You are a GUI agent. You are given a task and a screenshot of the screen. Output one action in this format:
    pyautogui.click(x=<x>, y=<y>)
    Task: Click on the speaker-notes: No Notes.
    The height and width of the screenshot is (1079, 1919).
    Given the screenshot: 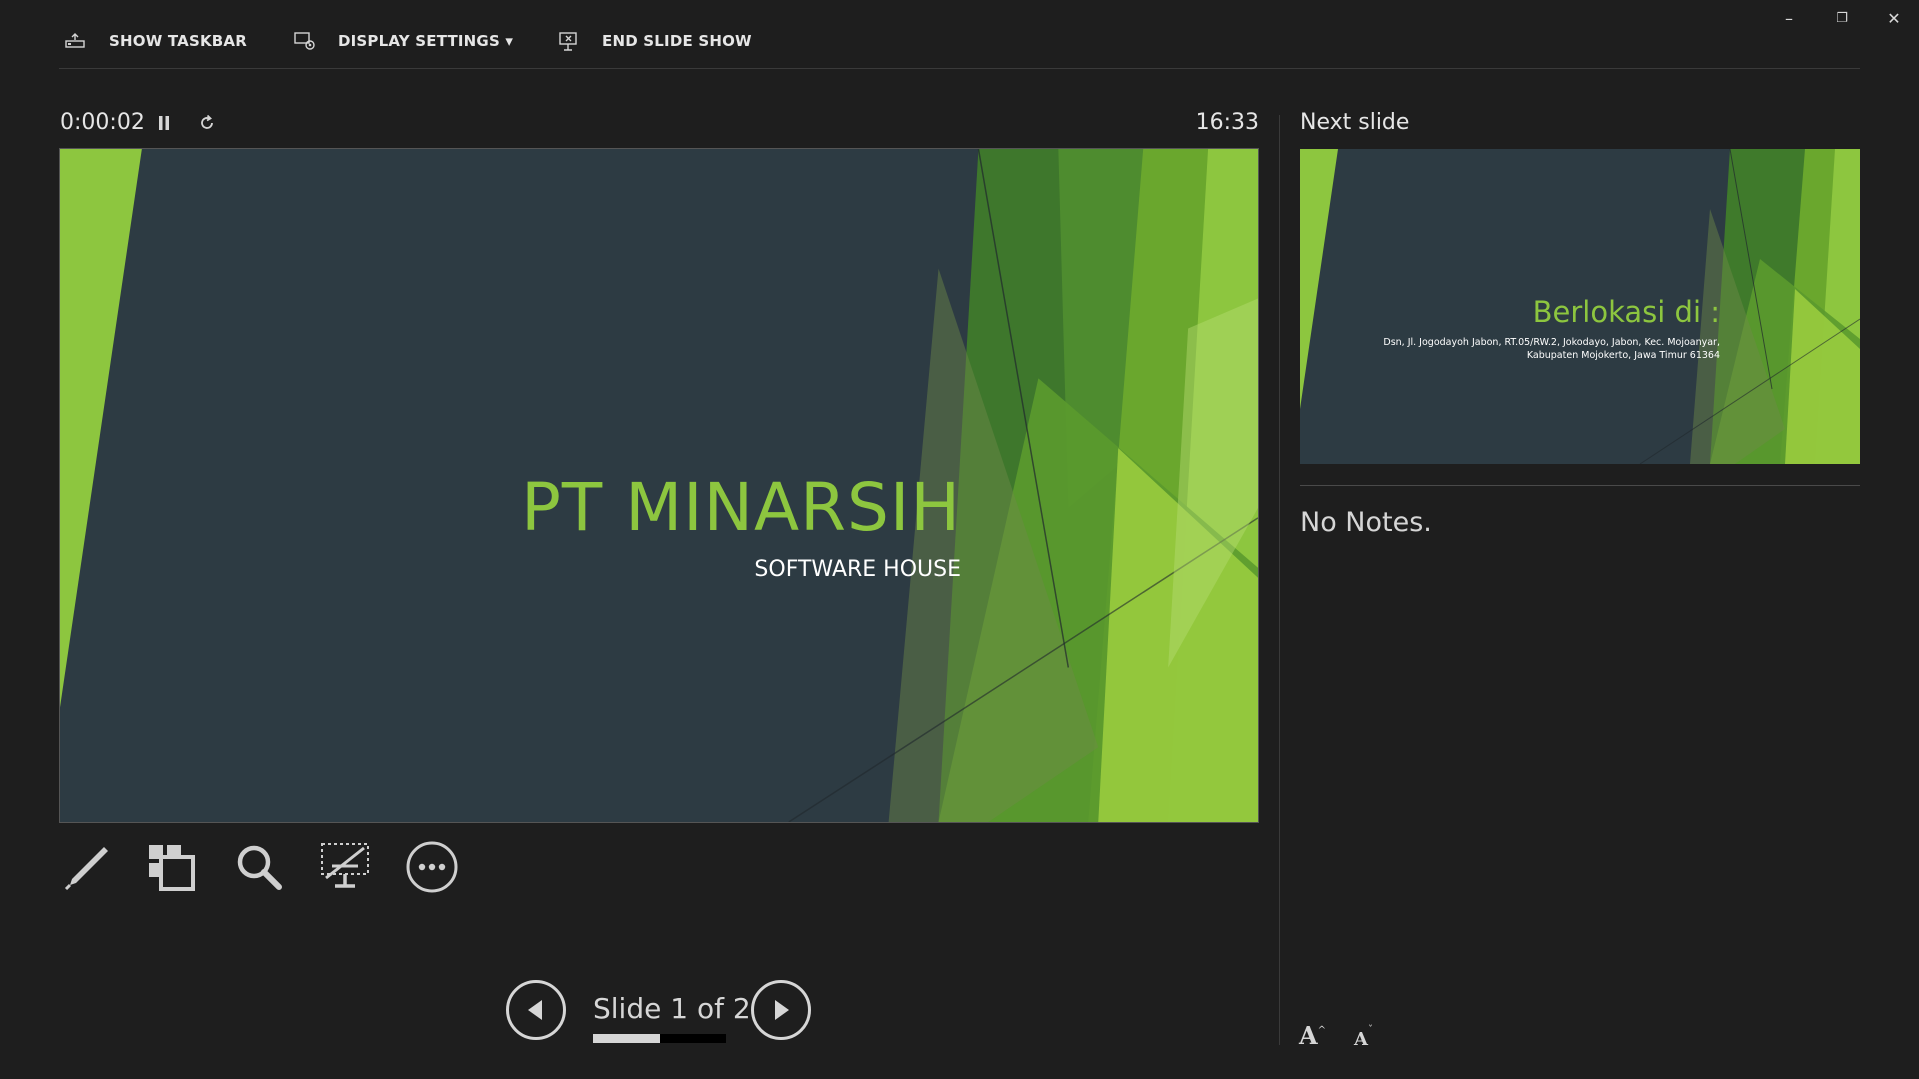 What is the action you would take?
    pyautogui.click(x=1366, y=522)
    